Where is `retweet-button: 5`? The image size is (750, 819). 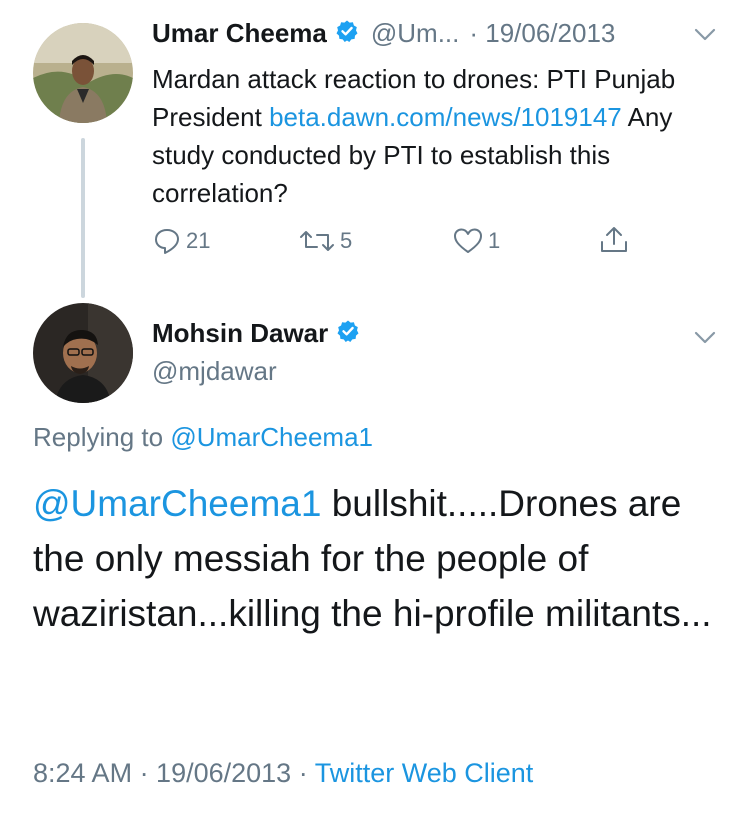 retweet-button: 5 is located at coordinates (325, 241).